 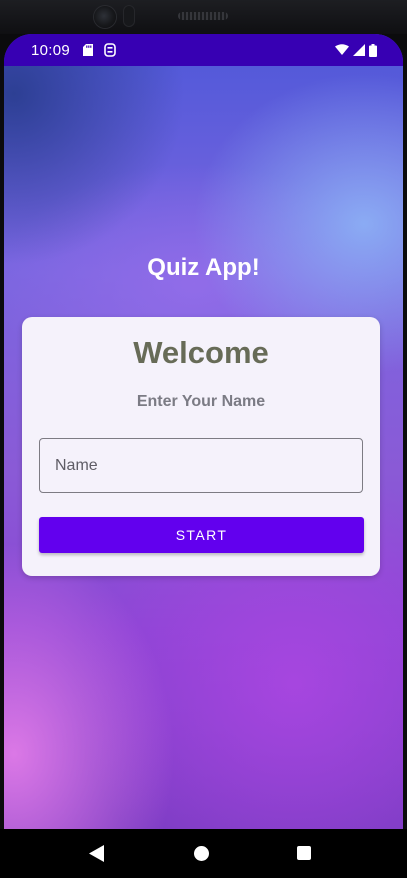 I want to click on navigation-bar, so click(x=203, y=853).